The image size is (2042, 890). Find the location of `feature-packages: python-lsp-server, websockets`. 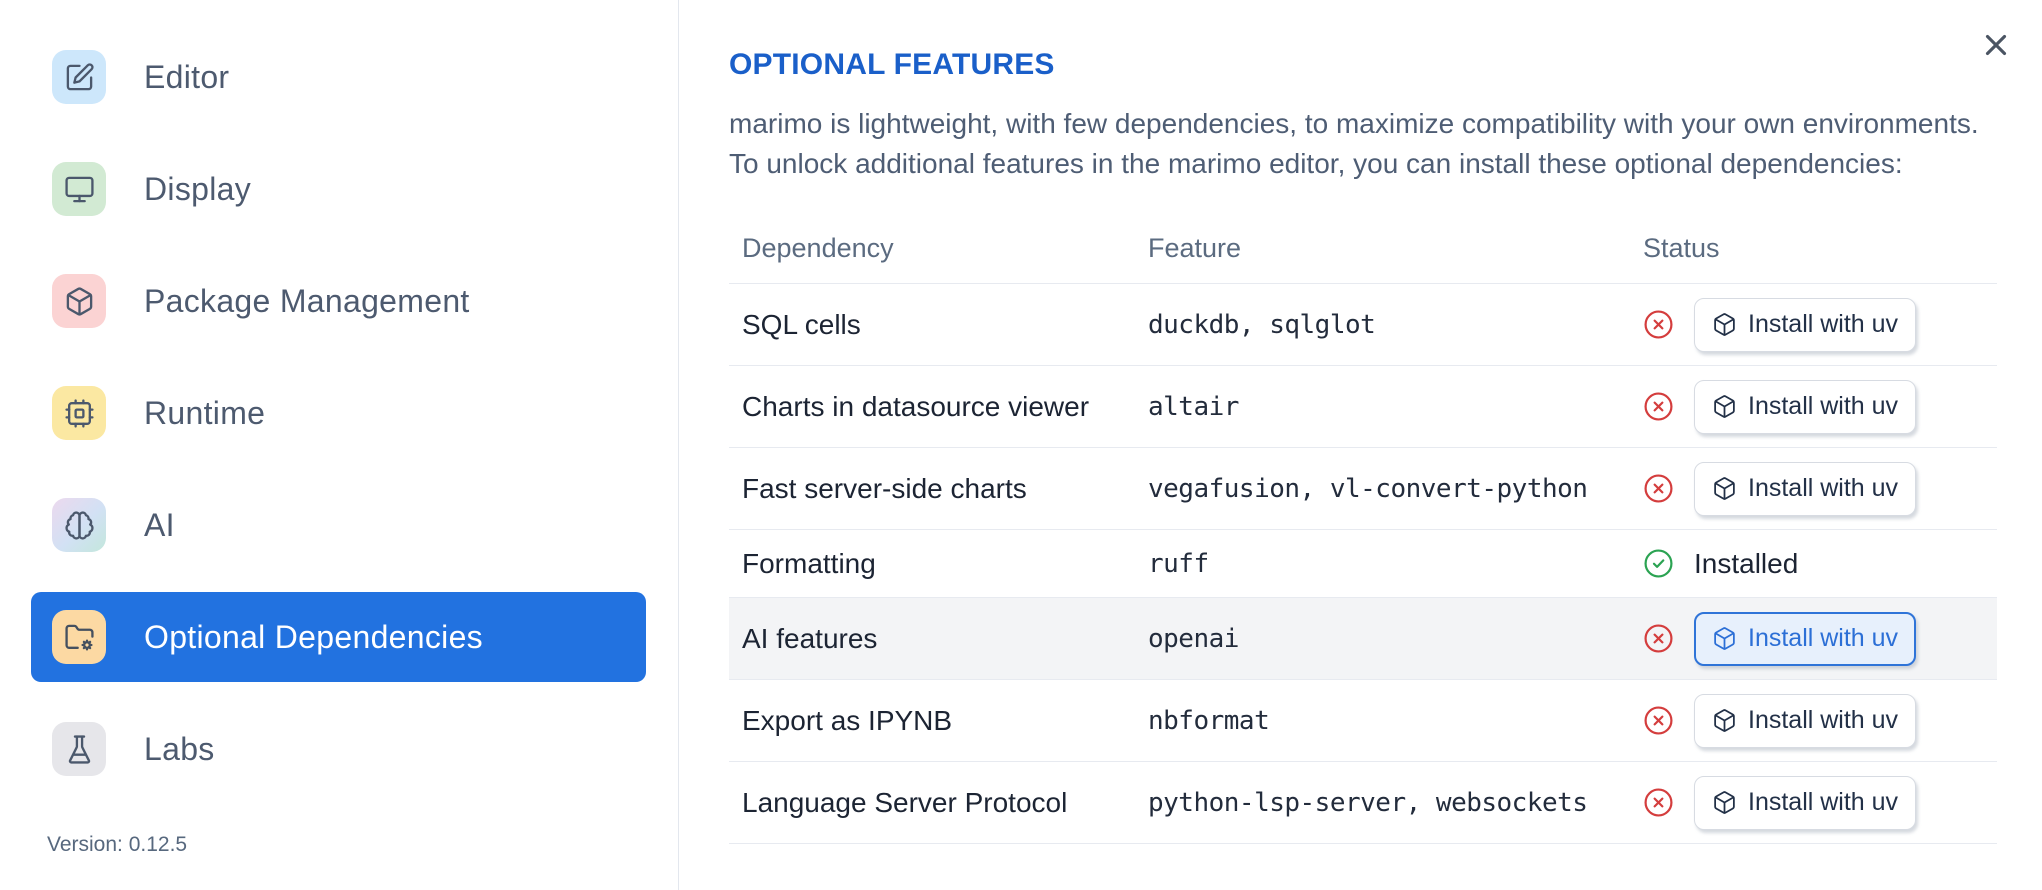

feature-packages: python-lsp-server, websockets is located at coordinates (1368, 802).